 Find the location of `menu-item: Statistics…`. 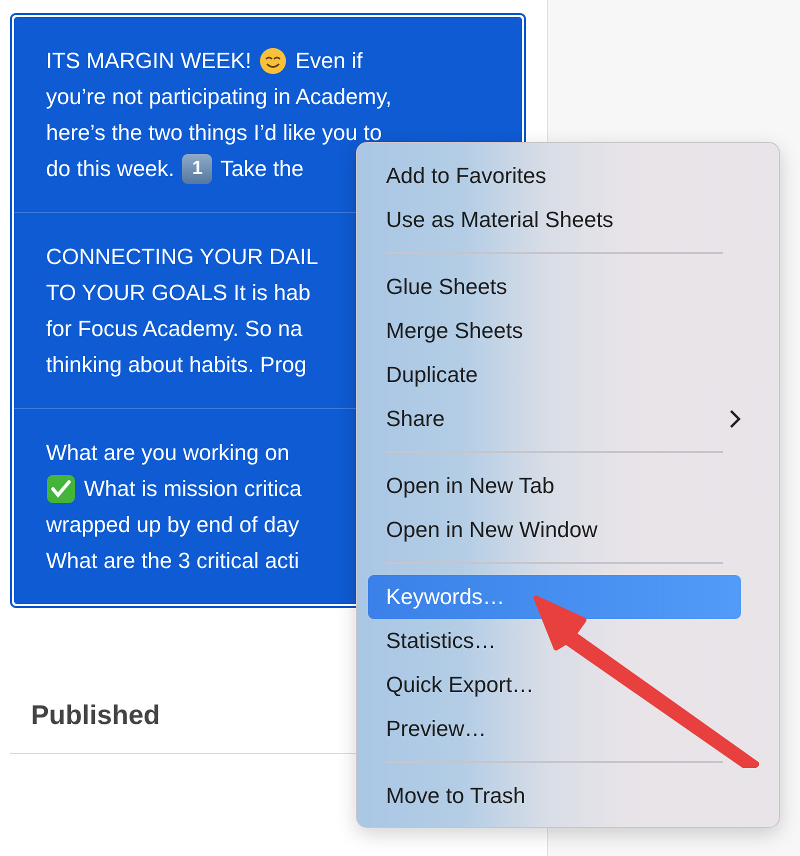

menu-item: Statistics… is located at coordinates (554, 641).